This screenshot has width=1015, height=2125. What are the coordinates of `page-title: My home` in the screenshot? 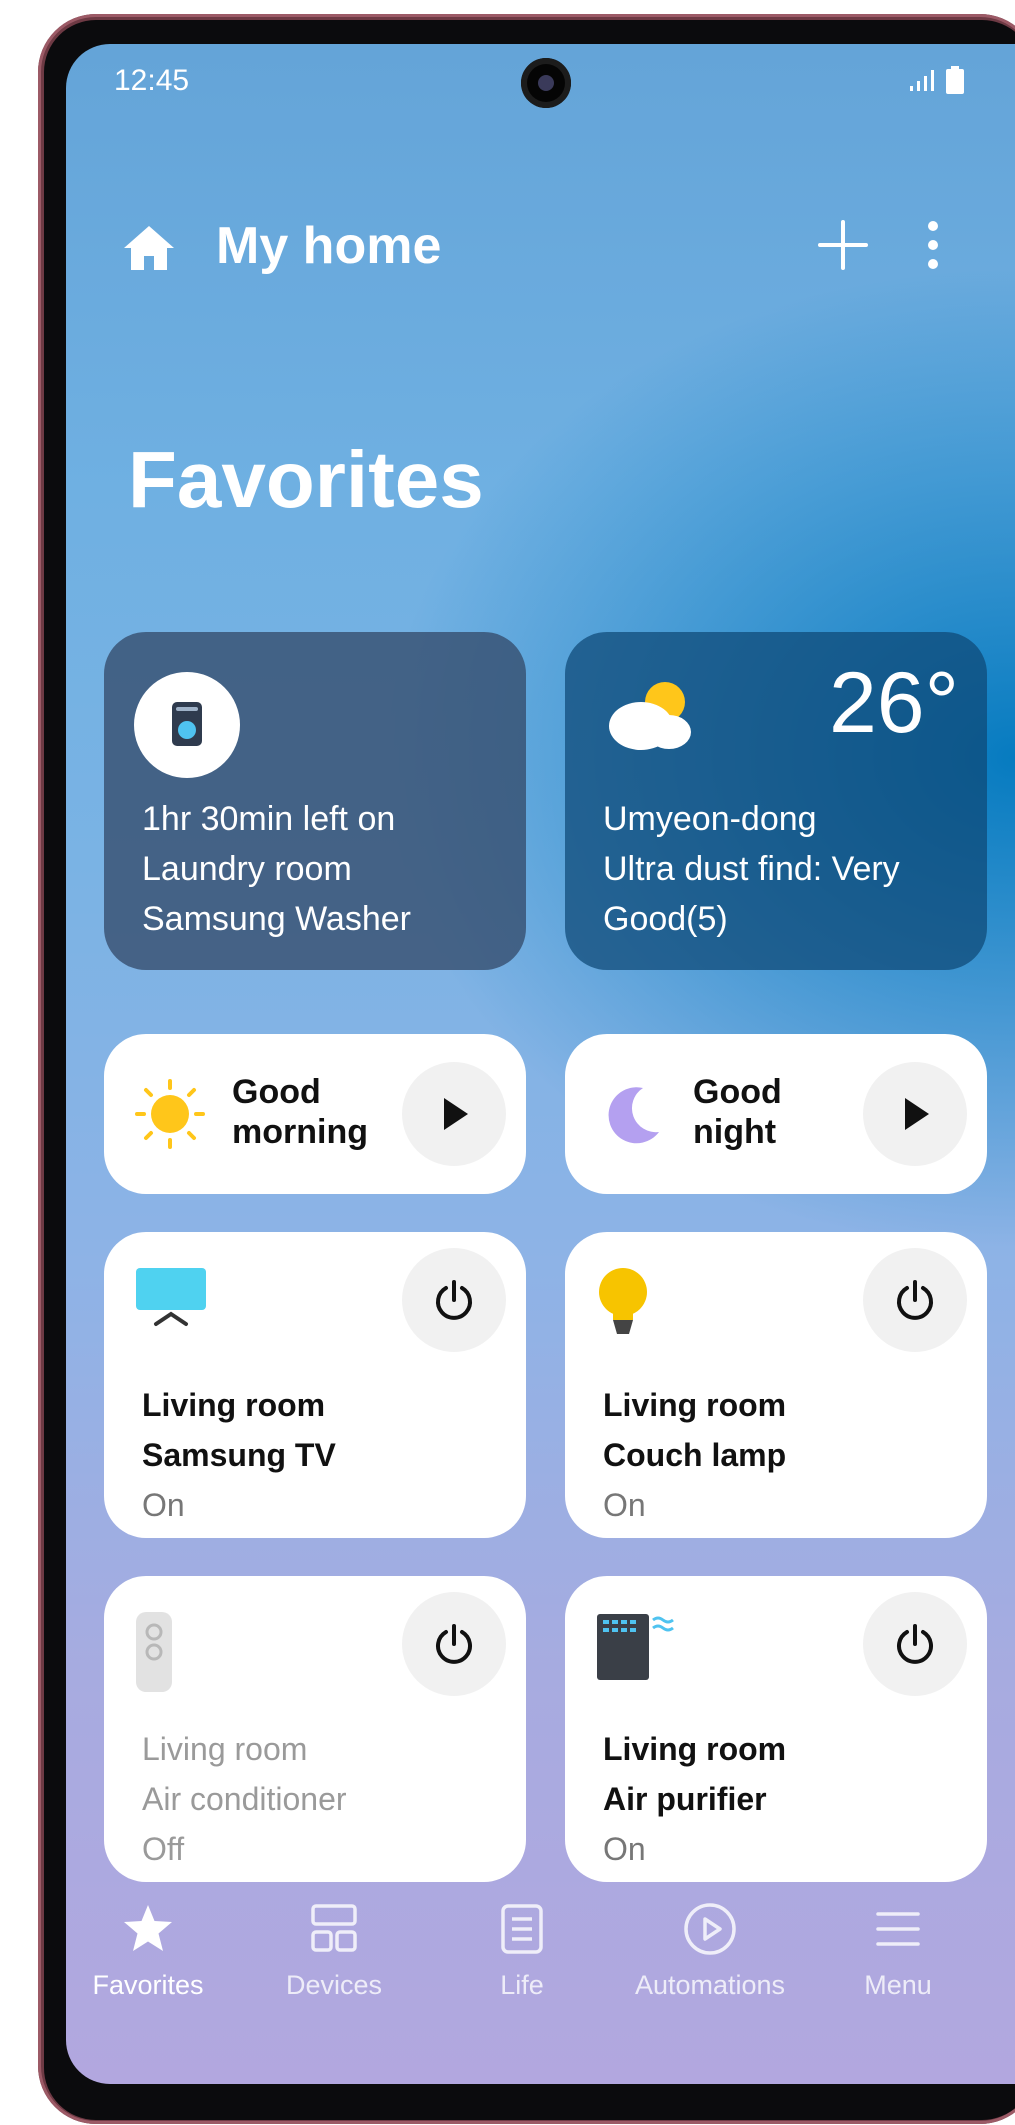 It's located at (329, 246).